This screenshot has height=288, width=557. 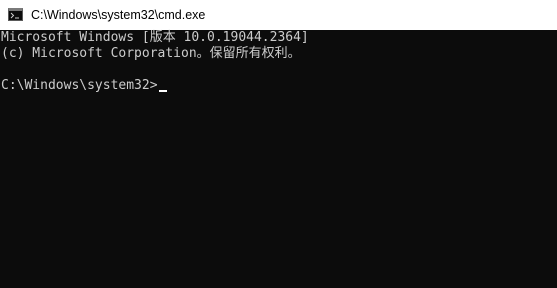 I want to click on title-bar: C:\Windows\system32\cmd.exe, so click(x=278, y=15).